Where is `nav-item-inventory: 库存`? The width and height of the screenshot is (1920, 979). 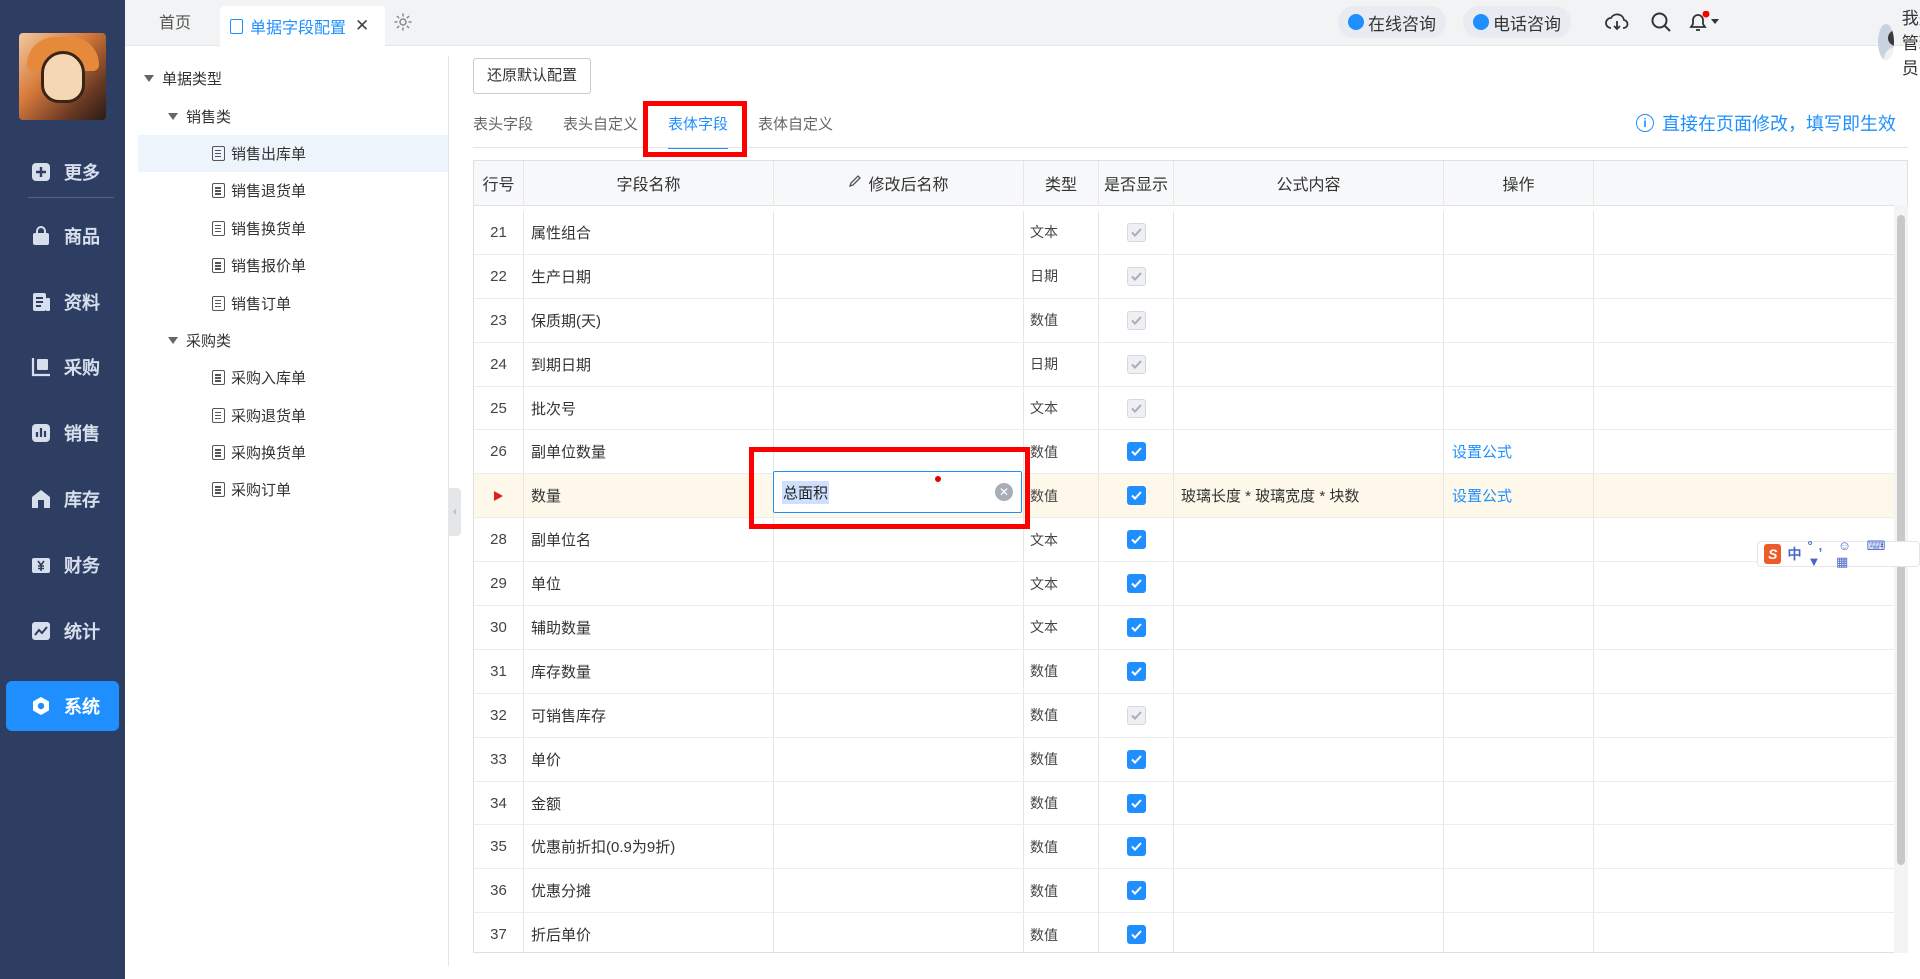
nav-item-inventory: 库存 is located at coordinates (62, 499).